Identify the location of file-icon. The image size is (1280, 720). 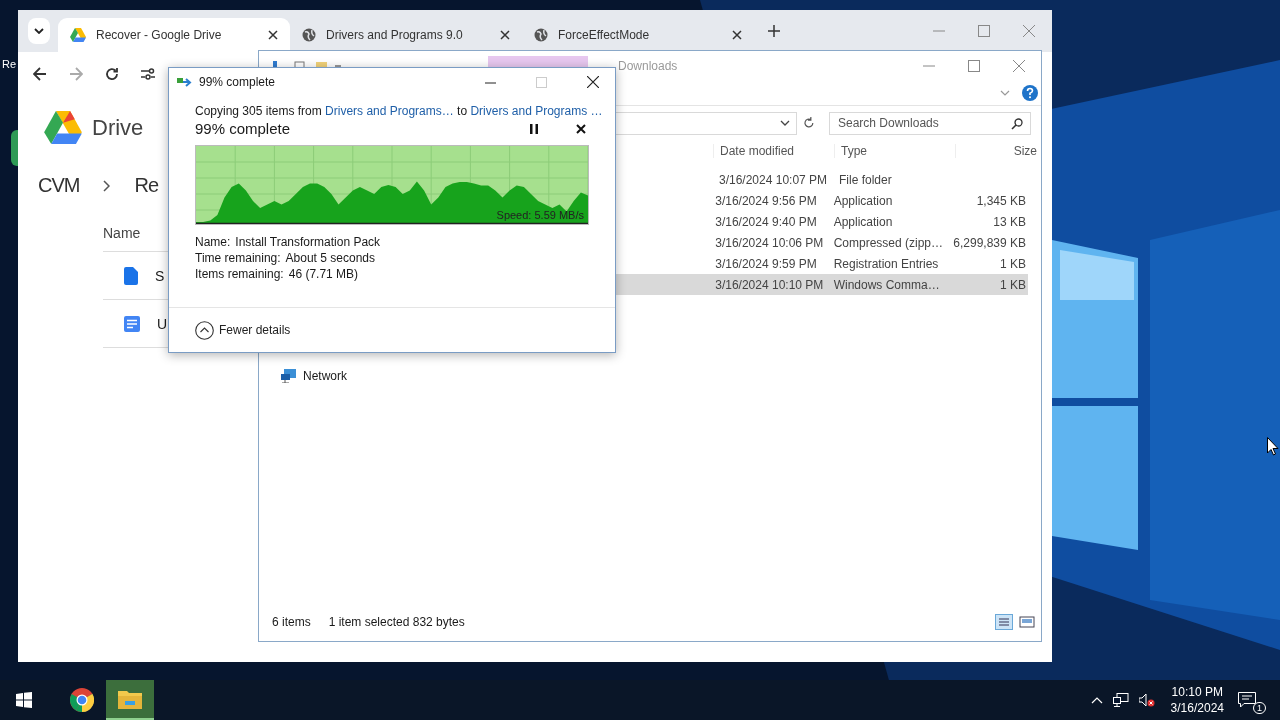
(131, 275).